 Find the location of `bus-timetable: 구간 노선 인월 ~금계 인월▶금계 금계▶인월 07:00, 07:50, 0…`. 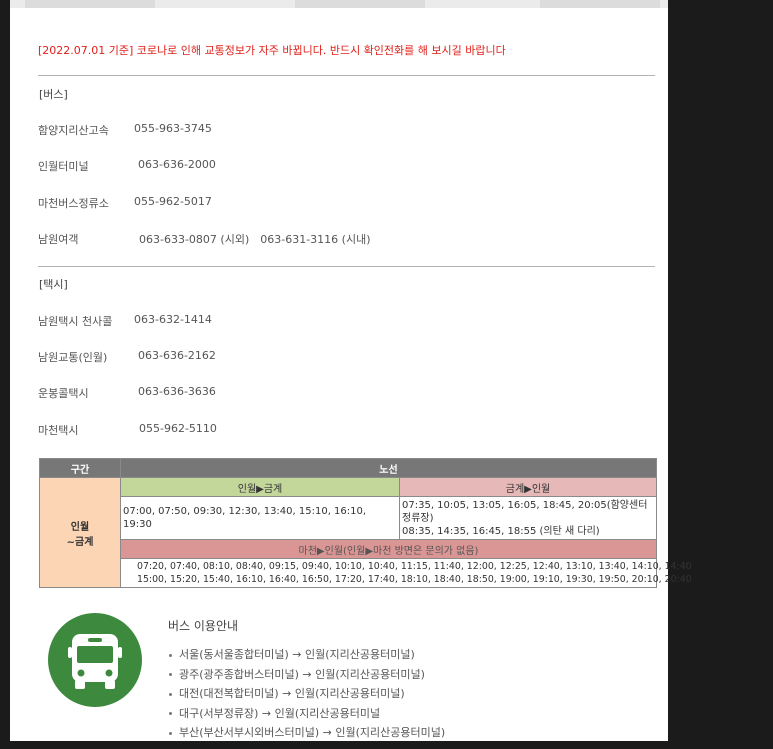

bus-timetable: 구간 노선 인월 ~금계 인월▶금계 금계▶인월 07:00, 07:50, 0… is located at coordinates (365, 523).